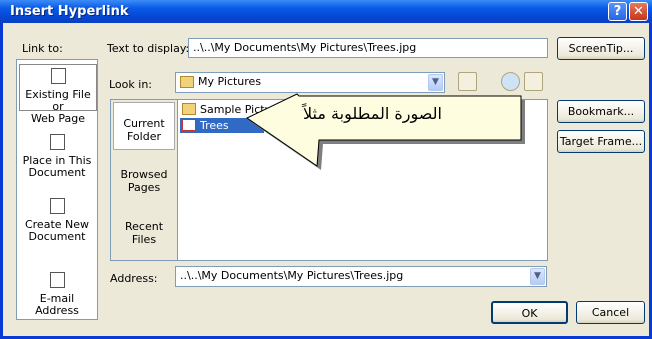 Image resolution: width=652 pixels, height=339 pixels. What do you see at coordinates (529, 312) in the screenshot?
I see `ok-button: OK` at bounding box center [529, 312].